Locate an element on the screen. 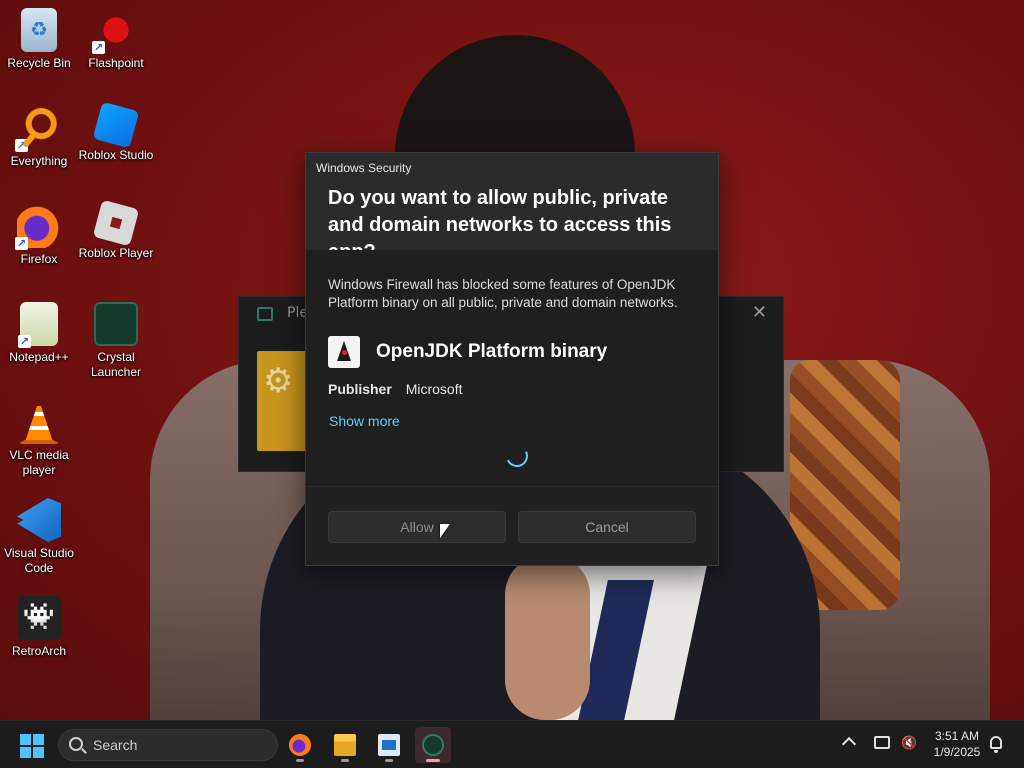  everything-search-icon: ↗ is located at coordinates (38, 129).